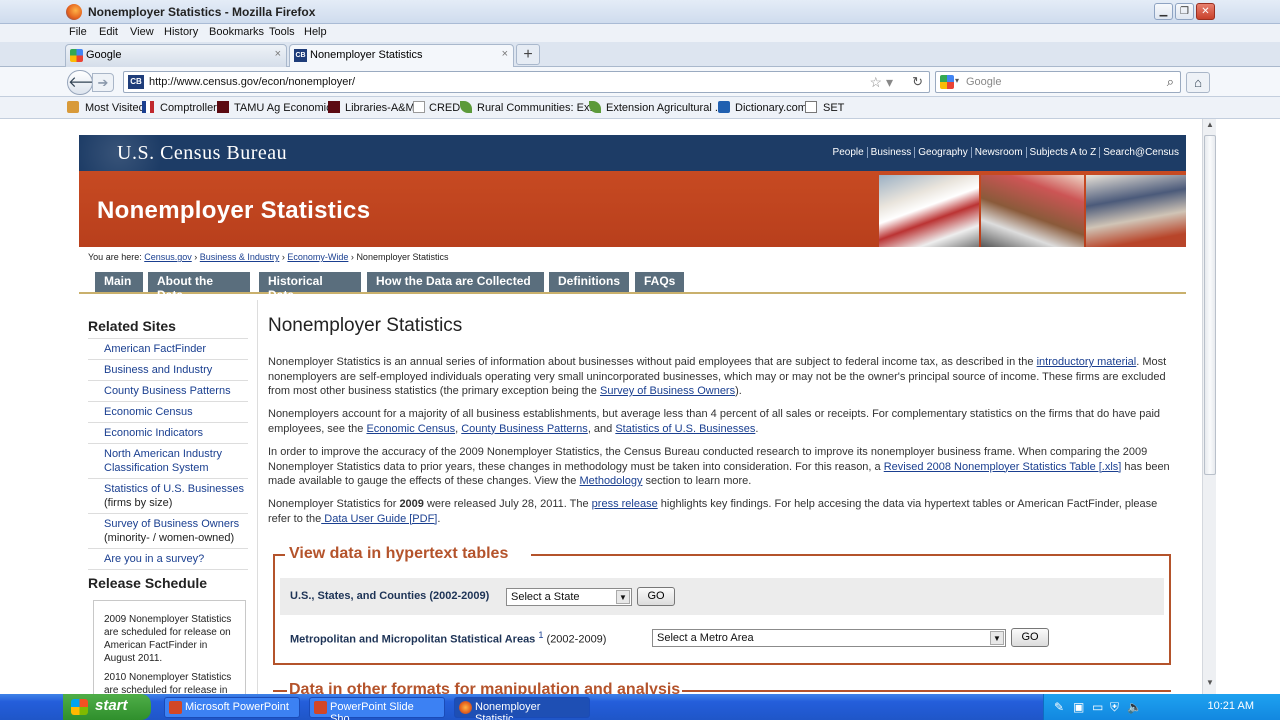  What do you see at coordinates (1134, 707) in the screenshot?
I see `volume-icon: 🔈` at bounding box center [1134, 707].